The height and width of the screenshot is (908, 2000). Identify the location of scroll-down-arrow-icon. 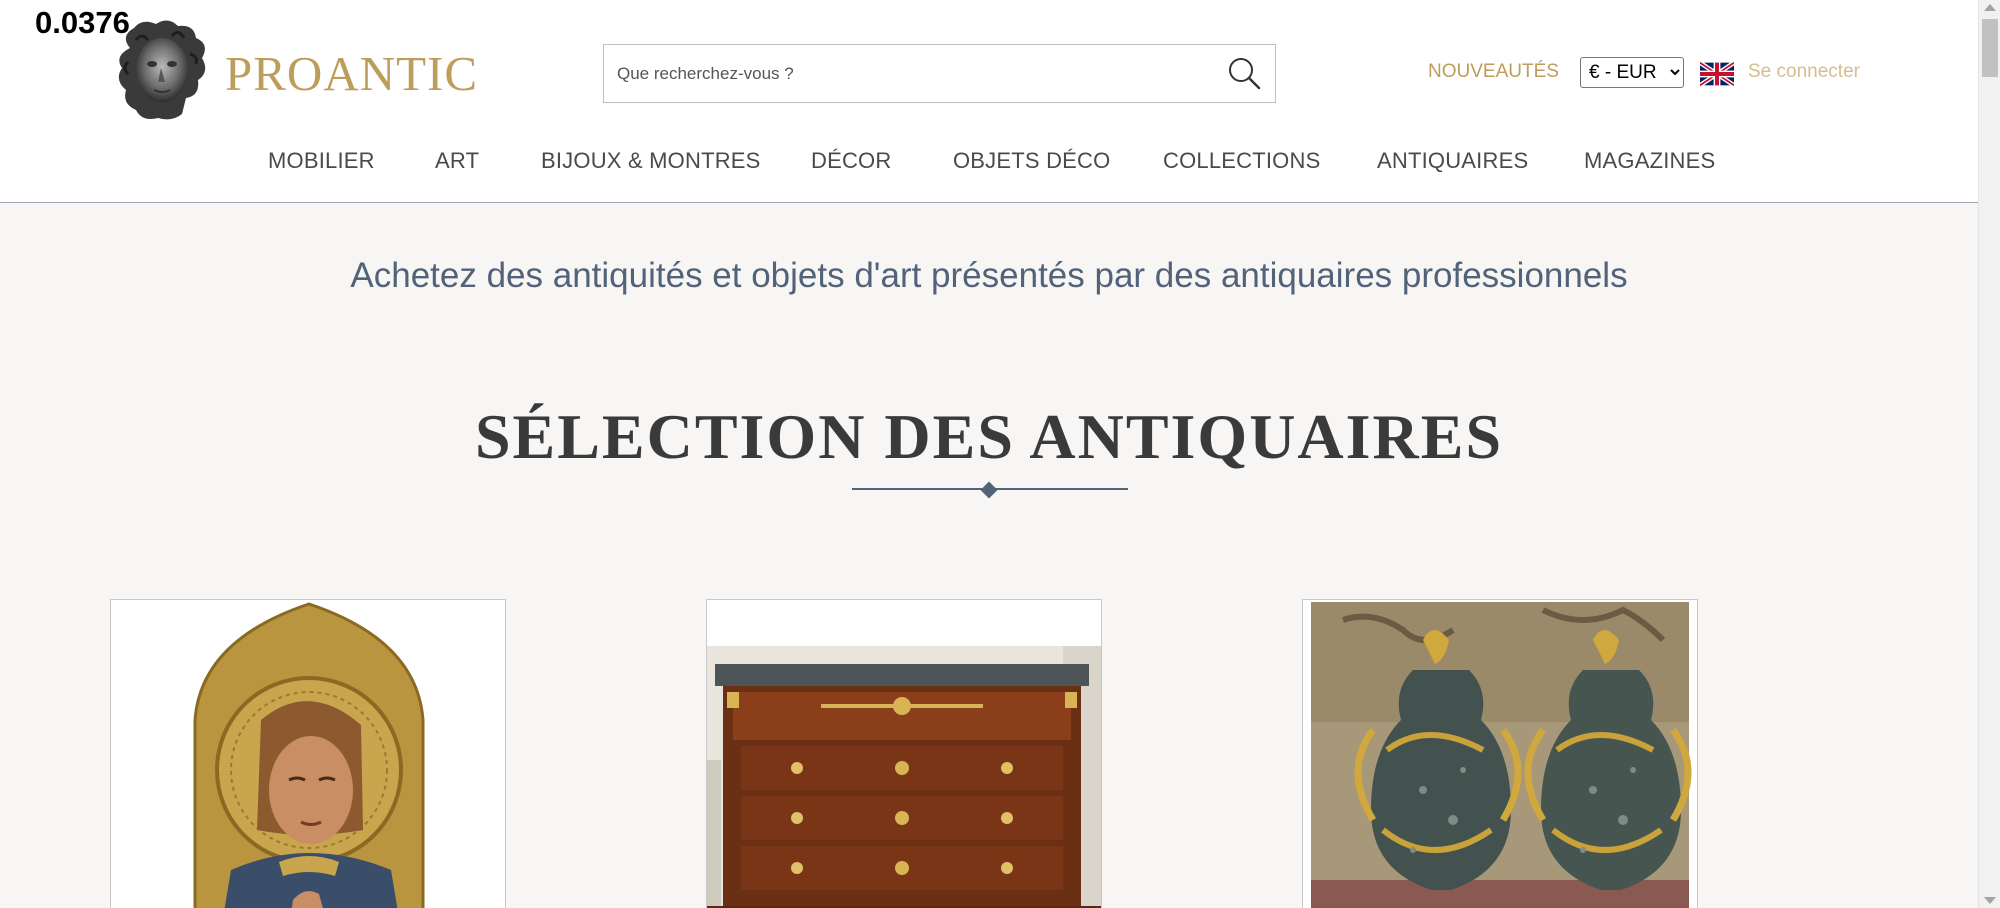
(1990, 900).